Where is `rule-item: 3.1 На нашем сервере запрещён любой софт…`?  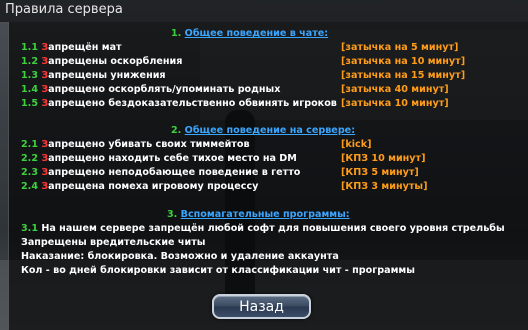 rule-item: 3.1 На нашем сервере запрещён любой софт… is located at coordinates (263, 228).